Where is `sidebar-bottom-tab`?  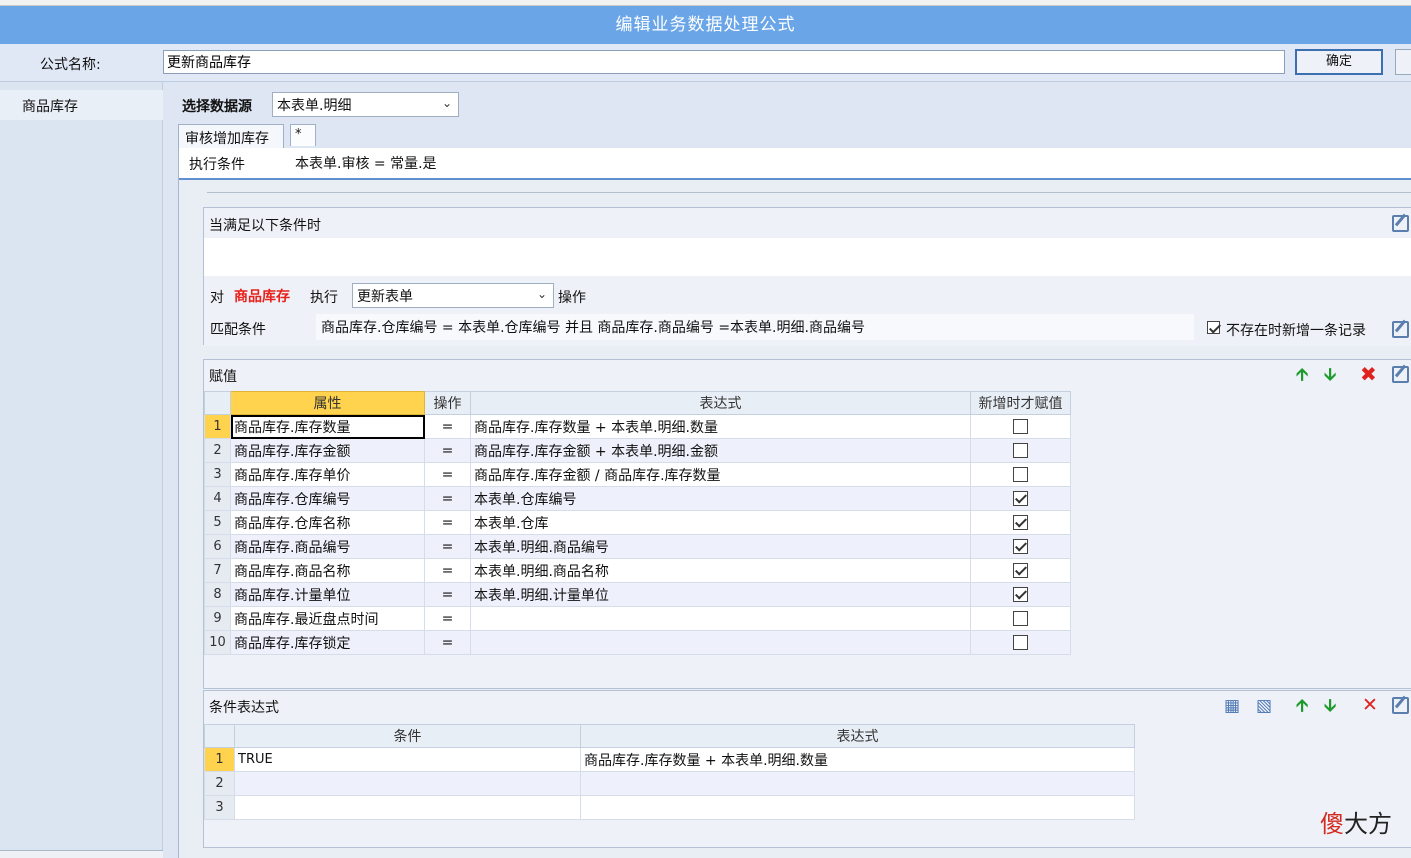
sidebar-bottom-tab is located at coordinates (81, 854).